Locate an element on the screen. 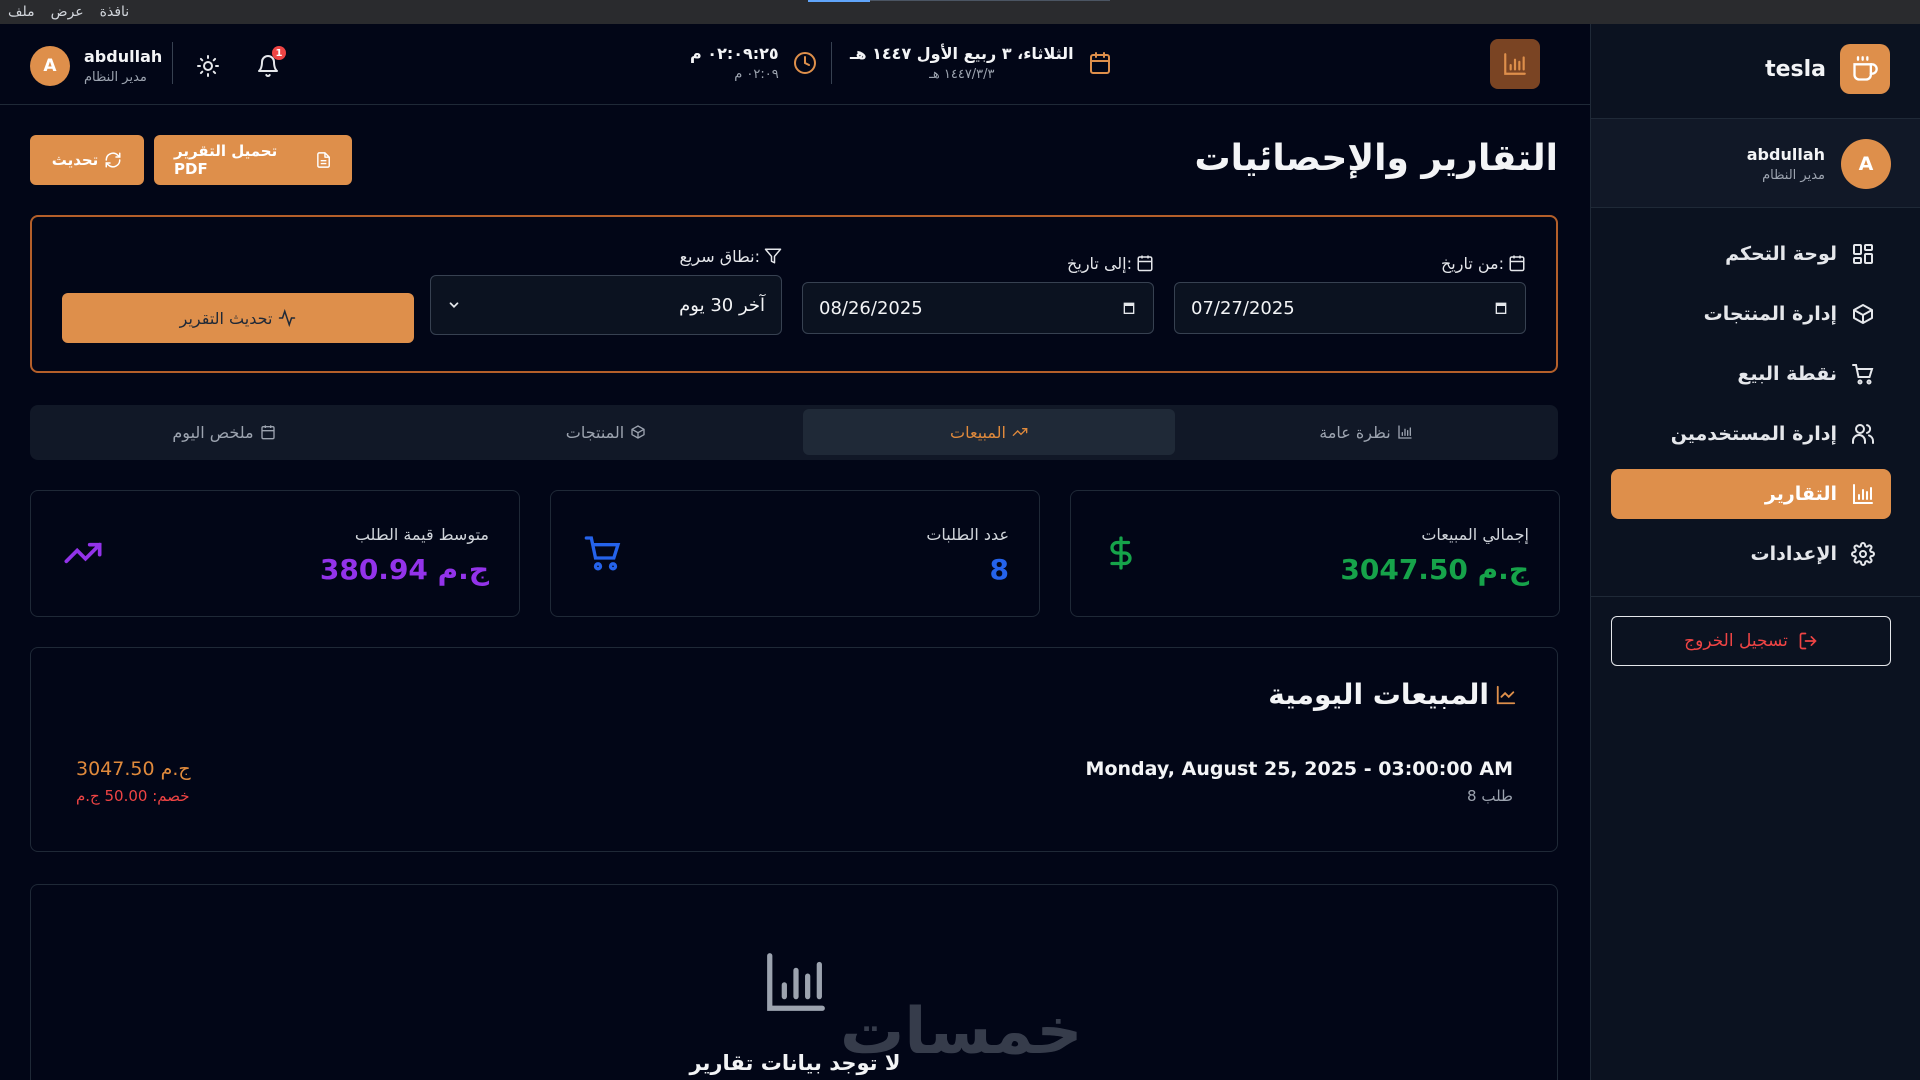  to-date-label-text: إلى تاريخ: is located at coordinates (1099, 263).